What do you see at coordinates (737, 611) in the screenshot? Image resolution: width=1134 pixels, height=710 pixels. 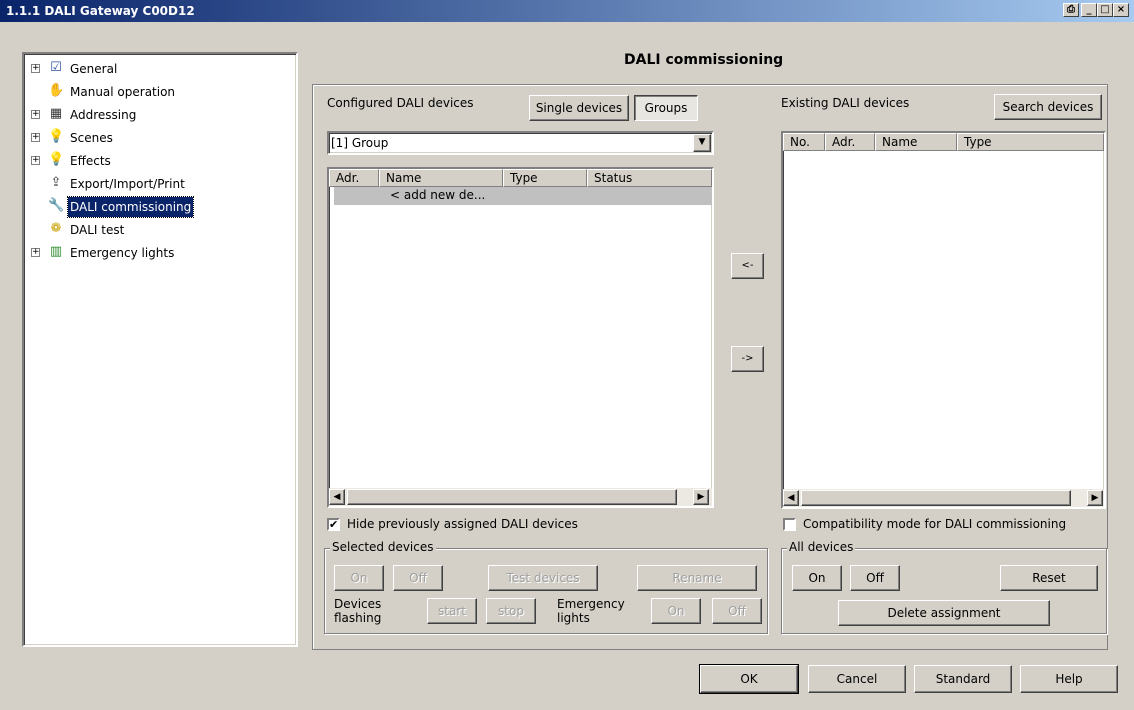 I see `emergency-off-button: Off` at bounding box center [737, 611].